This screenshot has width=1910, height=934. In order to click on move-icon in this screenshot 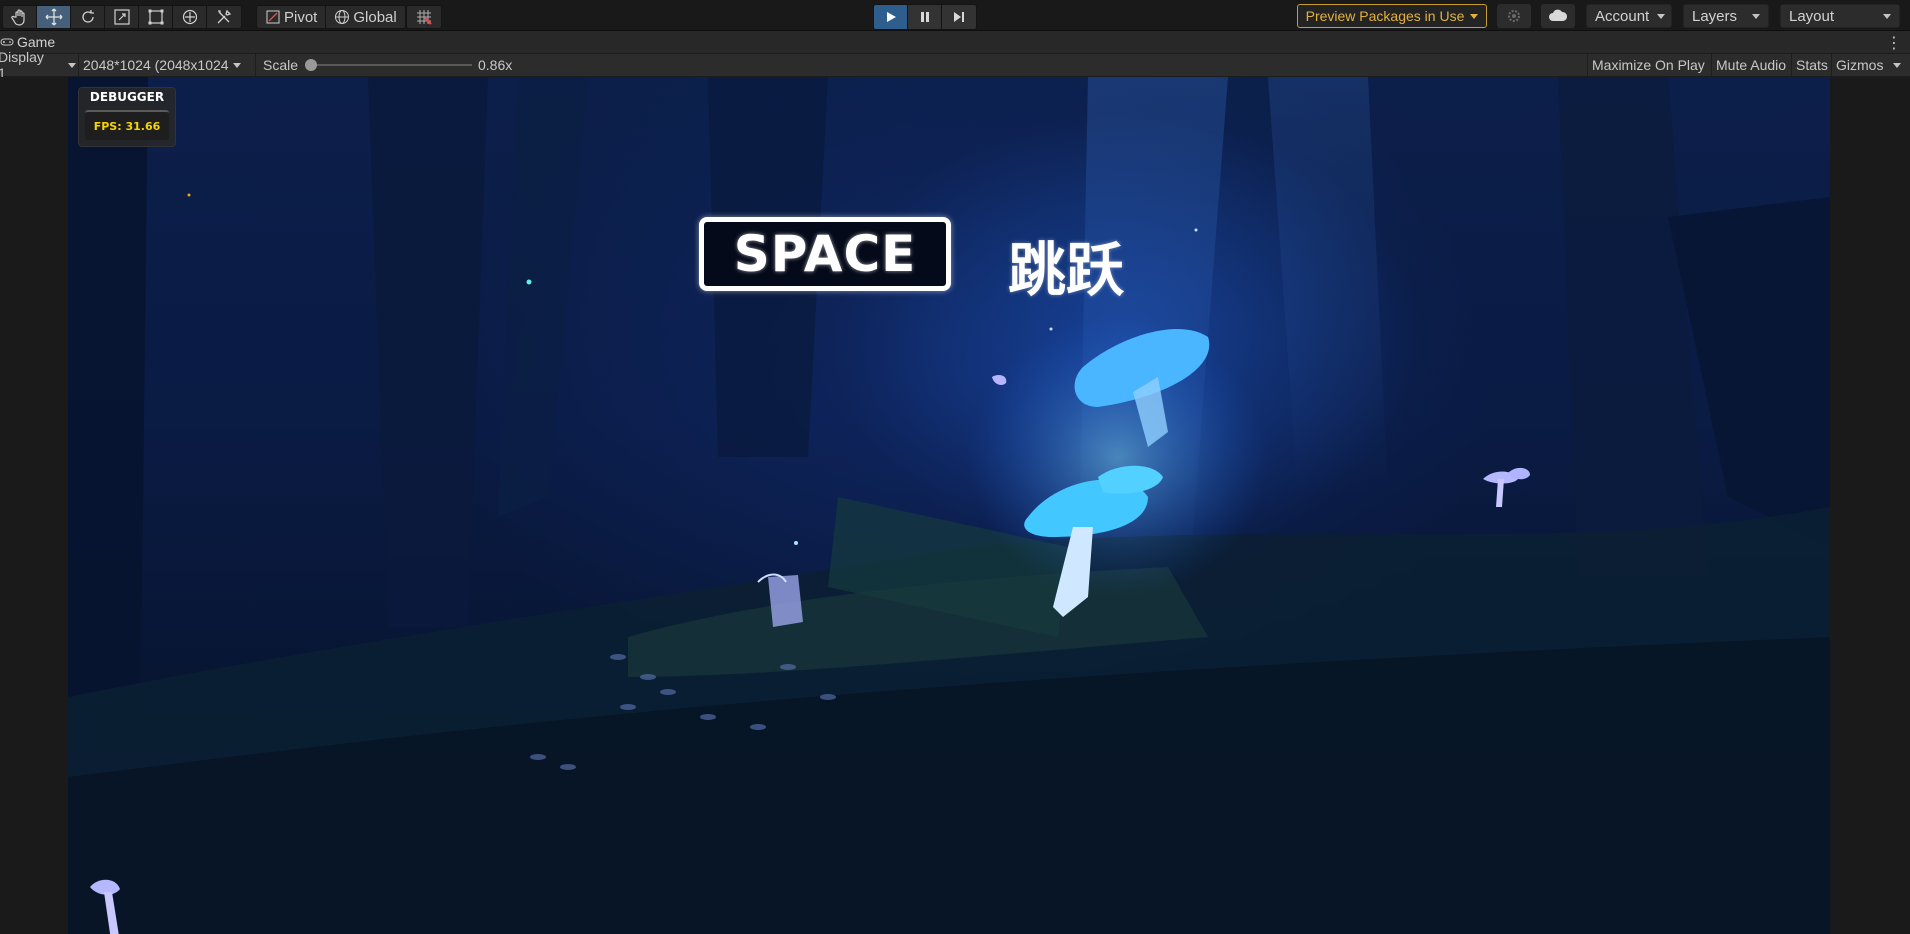, I will do `click(53, 17)`.